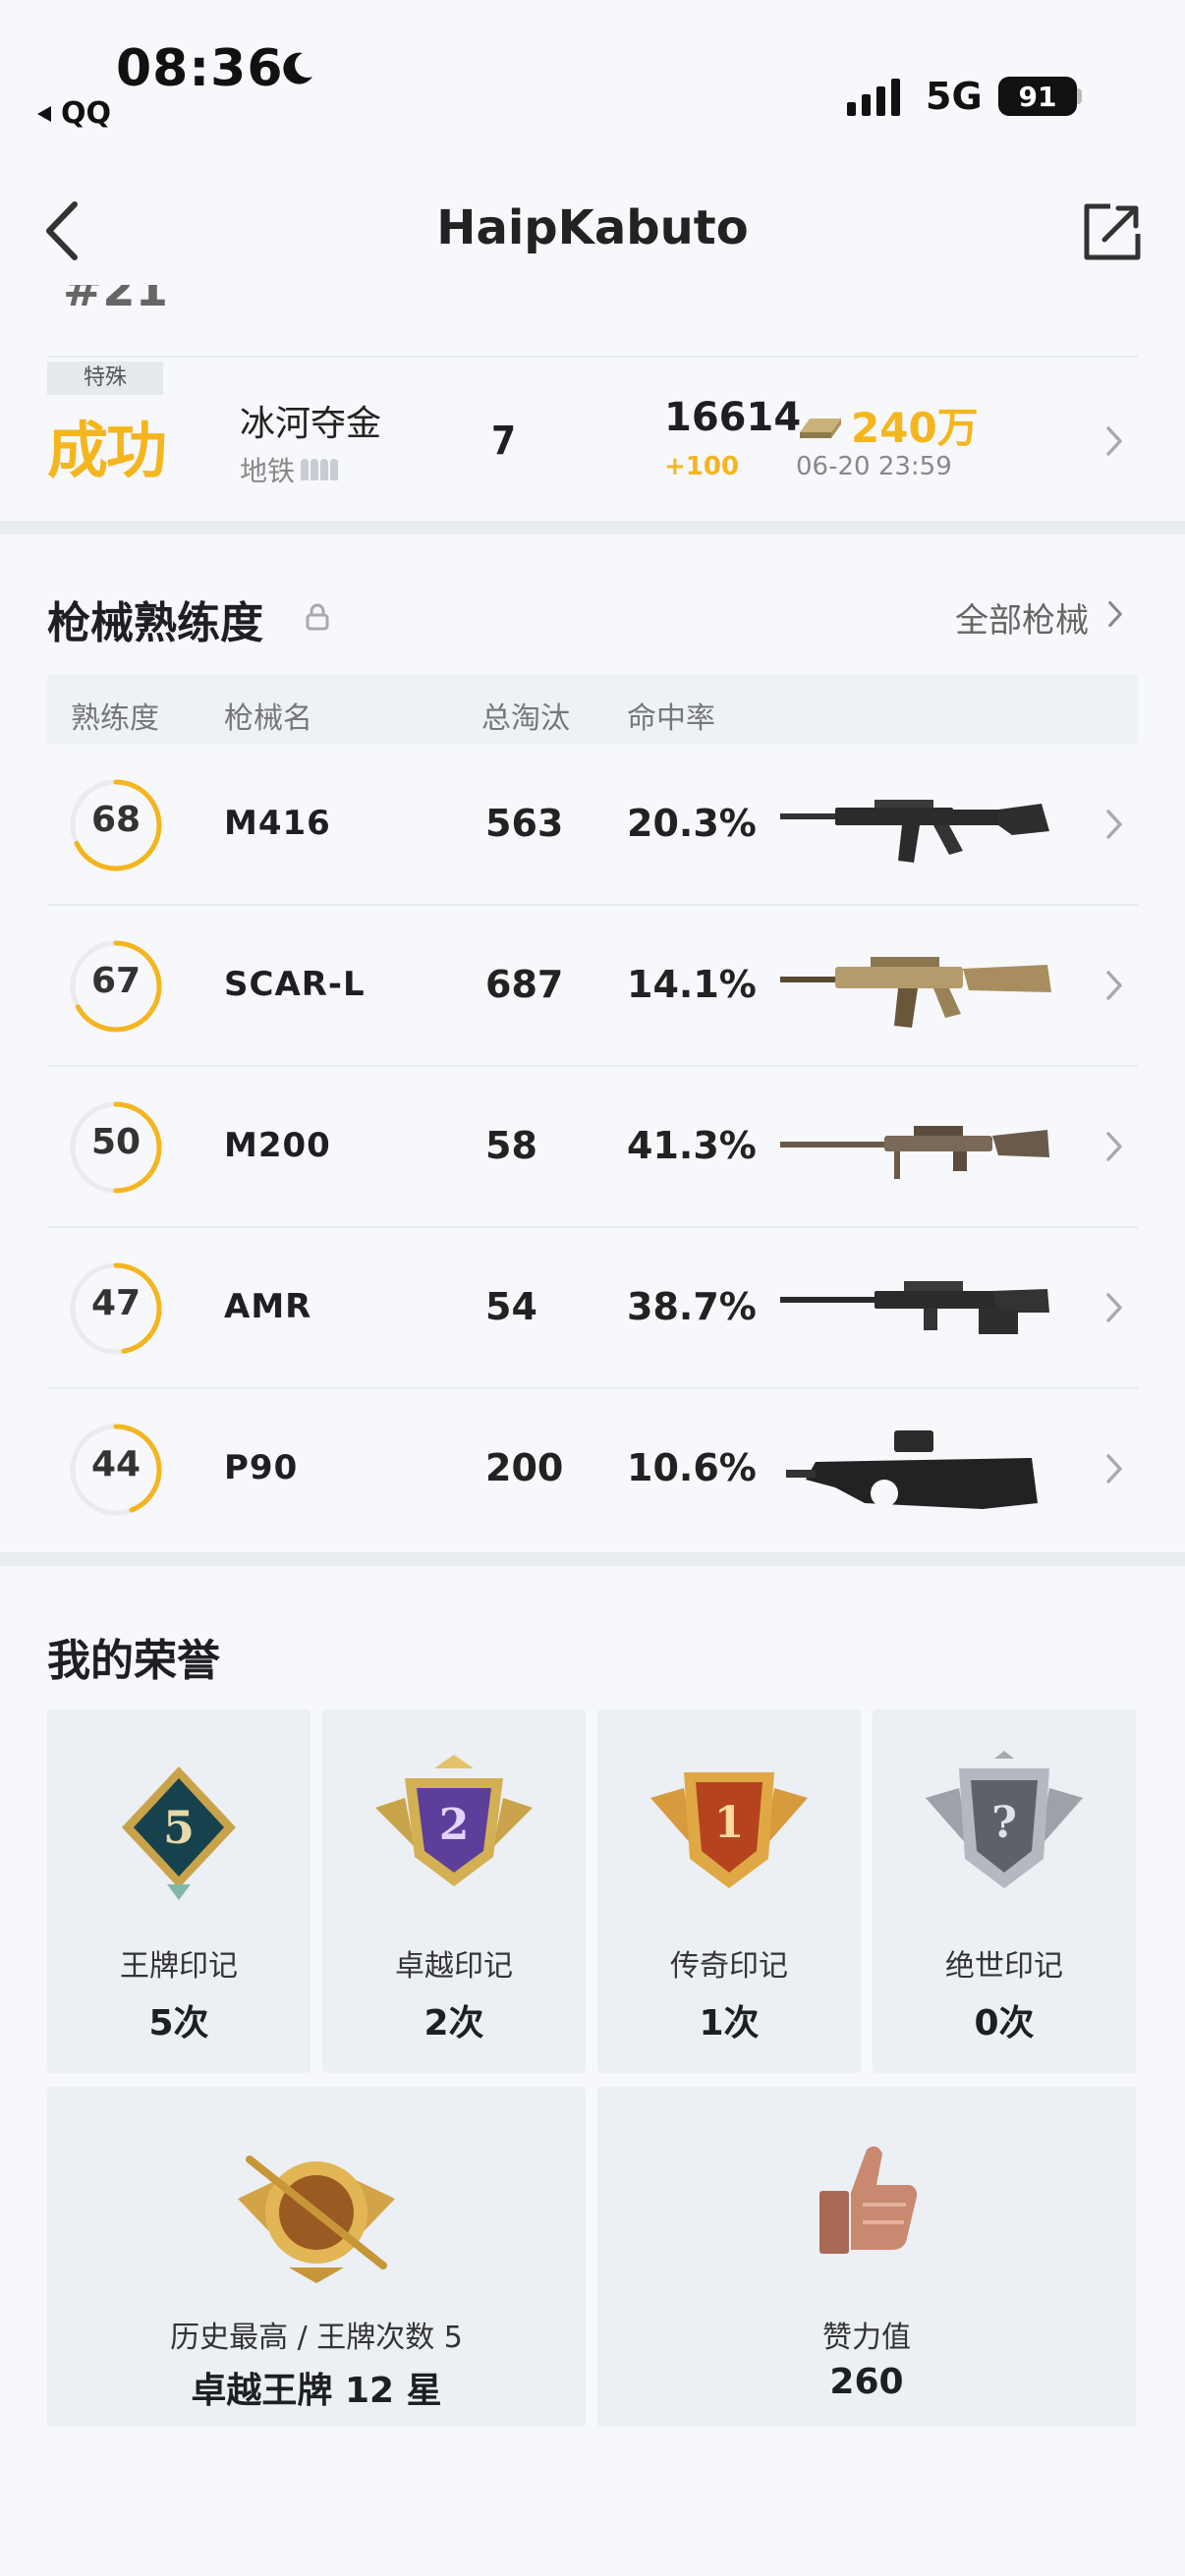 The height and width of the screenshot is (2576, 1185). What do you see at coordinates (525, 823) in the screenshot?
I see `weapon-kills: 563` at bounding box center [525, 823].